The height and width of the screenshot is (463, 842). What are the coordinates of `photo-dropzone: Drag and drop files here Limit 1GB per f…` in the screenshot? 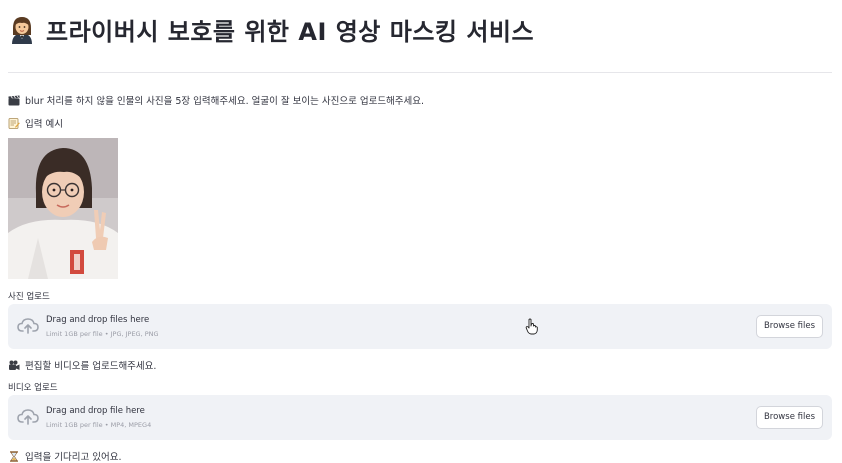 It's located at (420, 326).